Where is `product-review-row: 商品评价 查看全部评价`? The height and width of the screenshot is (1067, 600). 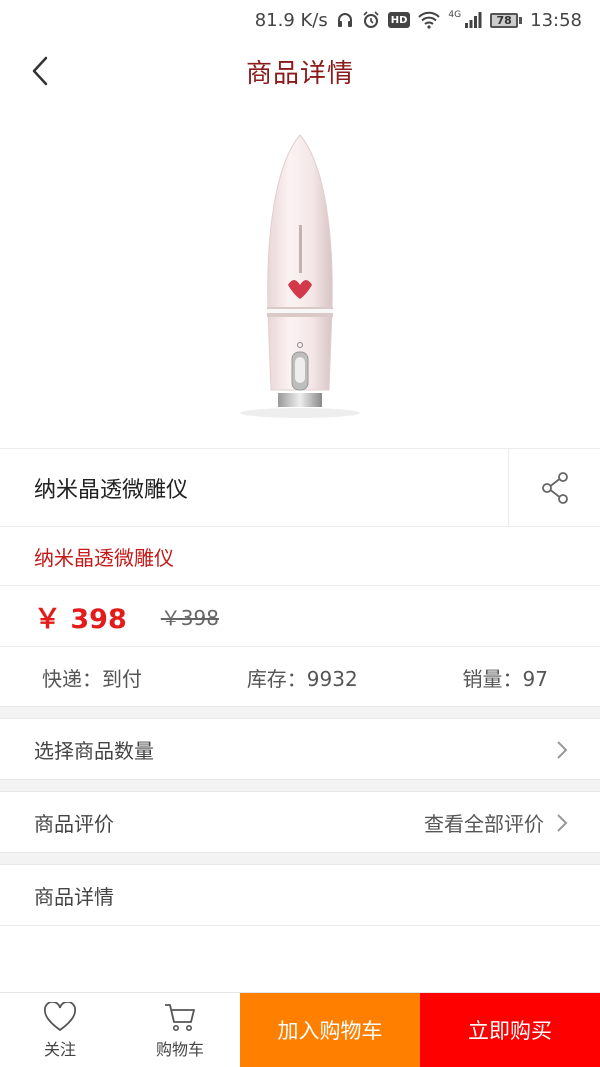
product-review-row: 商品评价 查看全部评价 is located at coordinates (300, 822).